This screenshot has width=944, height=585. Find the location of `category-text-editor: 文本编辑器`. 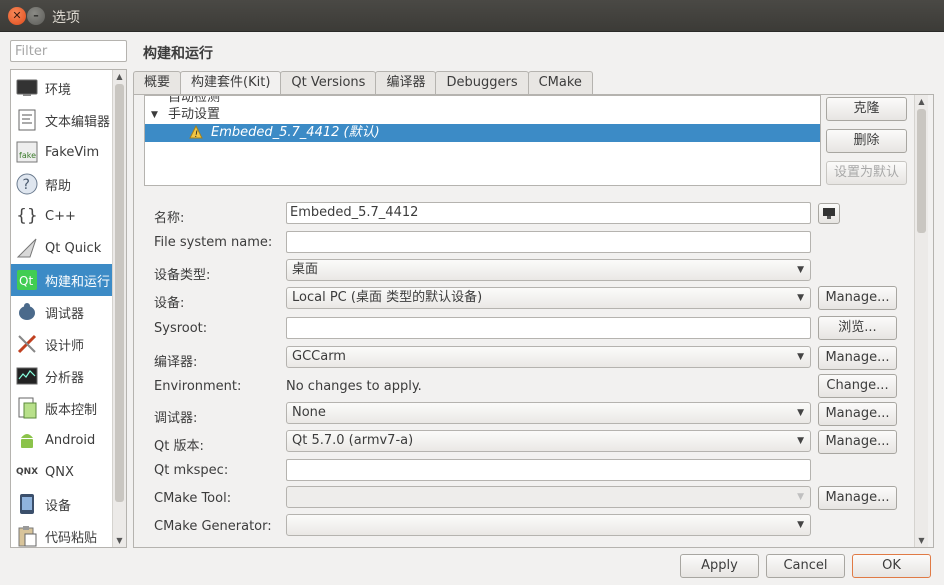

category-text-editor: 文本编辑器 is located at coordinates (61, 120).